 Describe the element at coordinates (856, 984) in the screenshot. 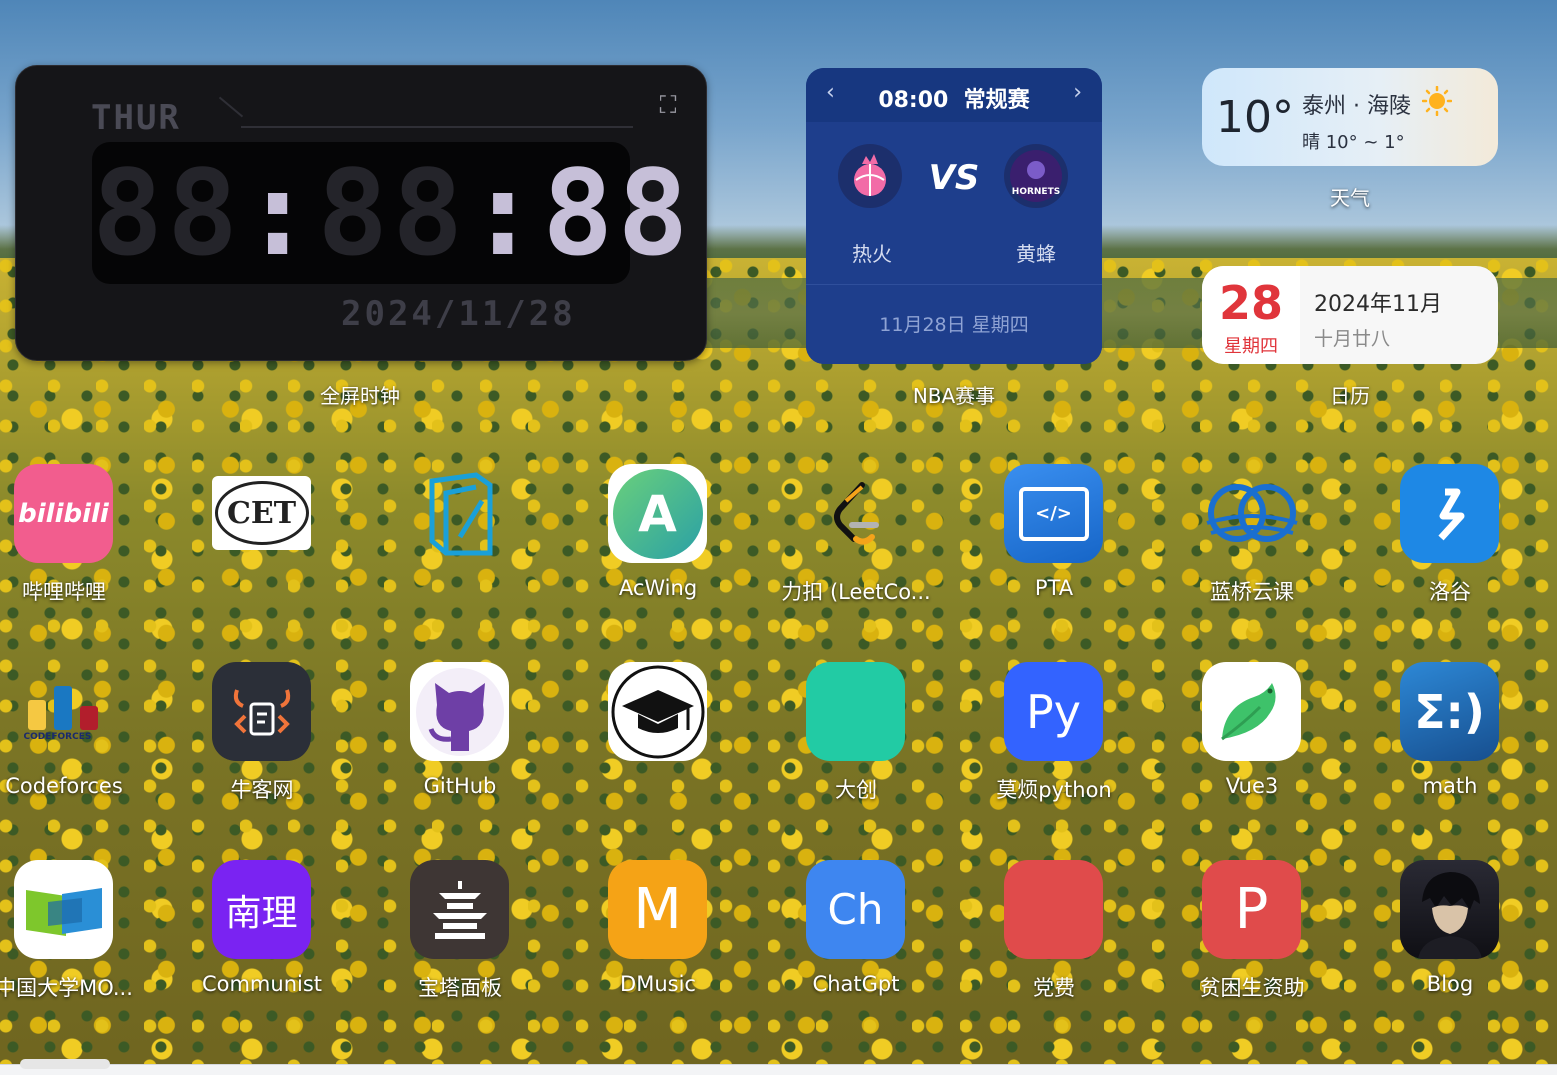

I see `app-label: ChatGpt` at that location.